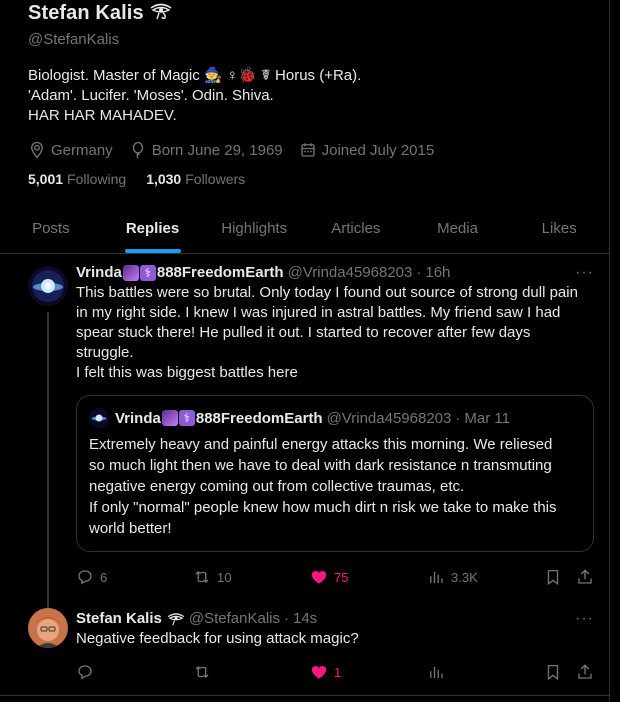  I want to click on like-button: 75, so click(365, 577).